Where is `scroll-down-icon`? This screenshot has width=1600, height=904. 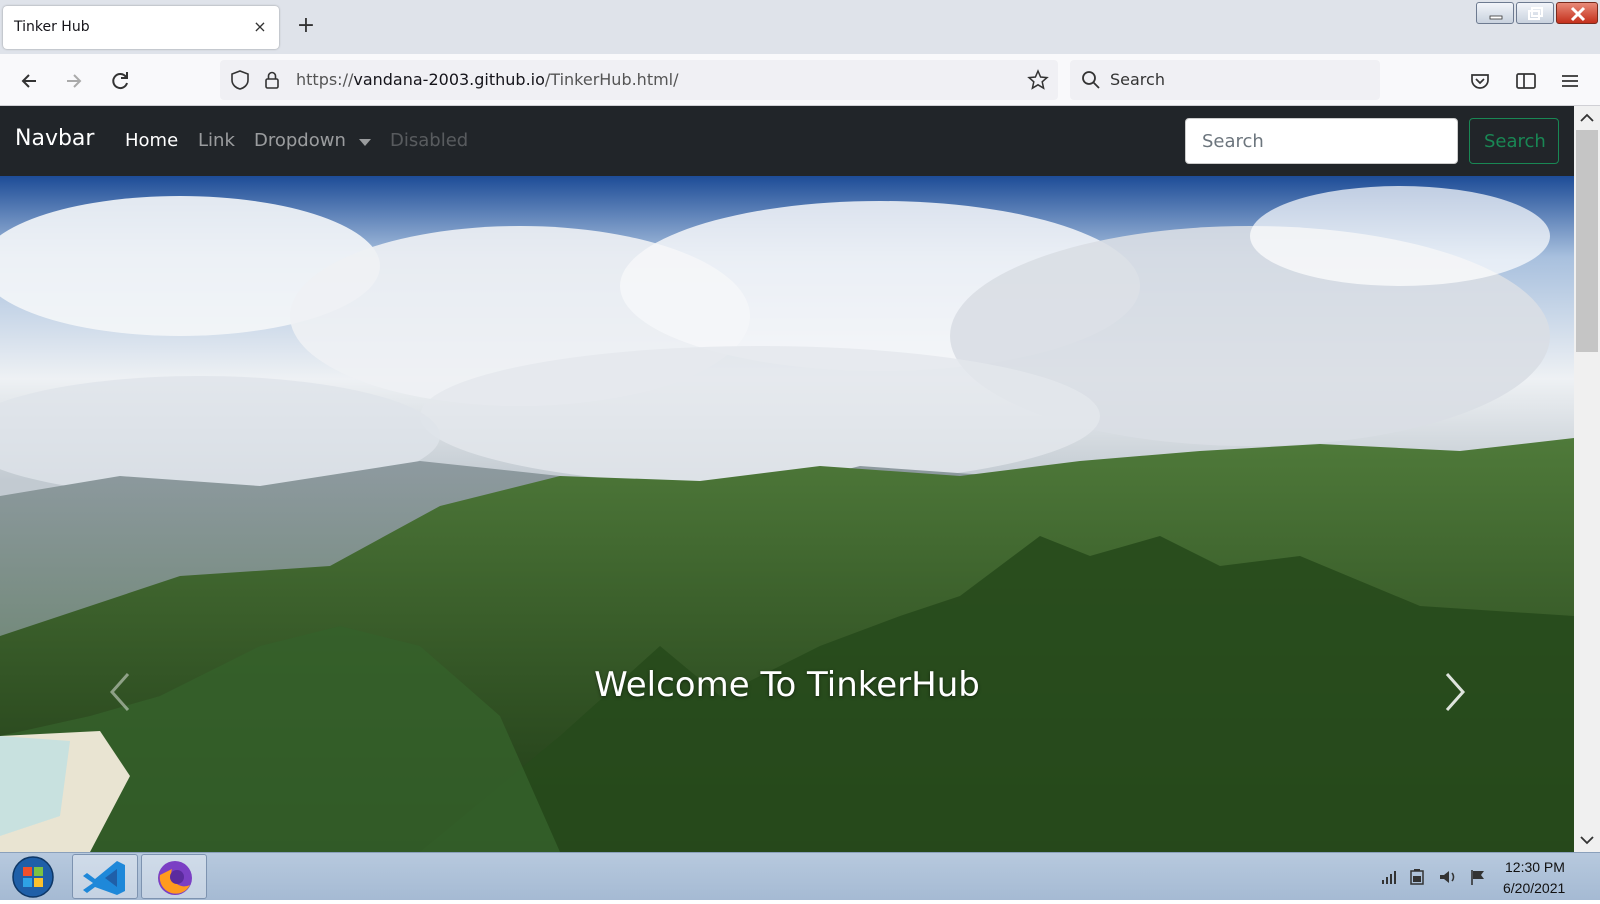 scroll-down-icon is located at coordinates (1587, 840).